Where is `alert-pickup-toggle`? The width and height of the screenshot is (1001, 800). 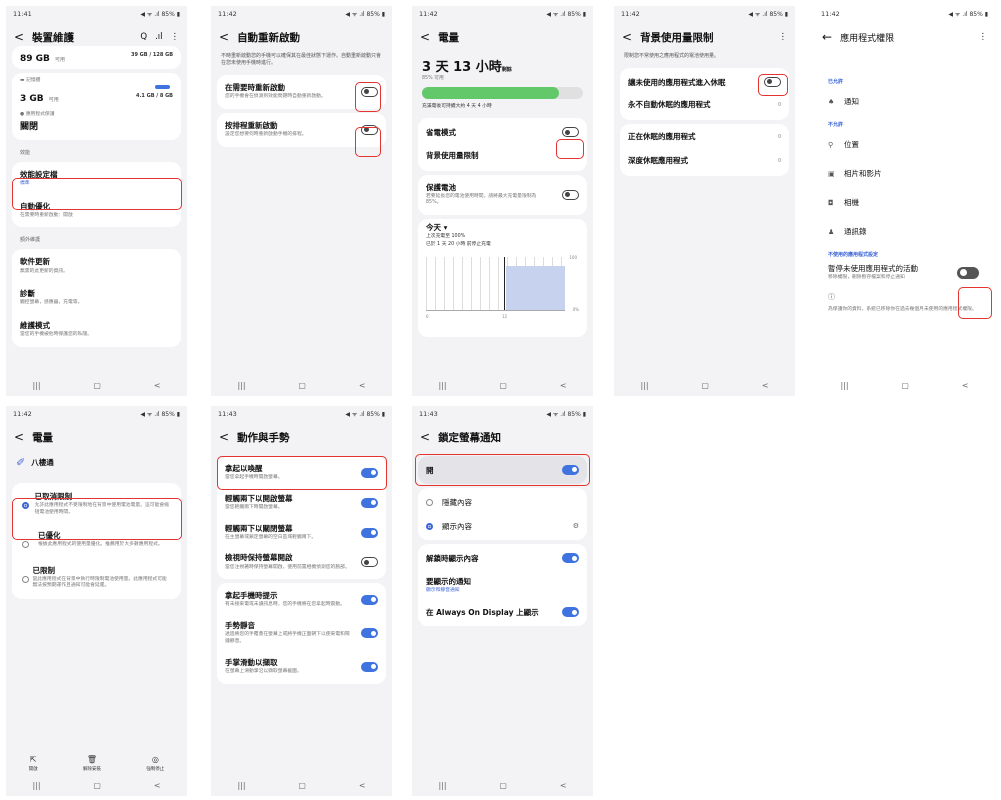
alert-pickup-toggle is located at coordinates (369, 600).